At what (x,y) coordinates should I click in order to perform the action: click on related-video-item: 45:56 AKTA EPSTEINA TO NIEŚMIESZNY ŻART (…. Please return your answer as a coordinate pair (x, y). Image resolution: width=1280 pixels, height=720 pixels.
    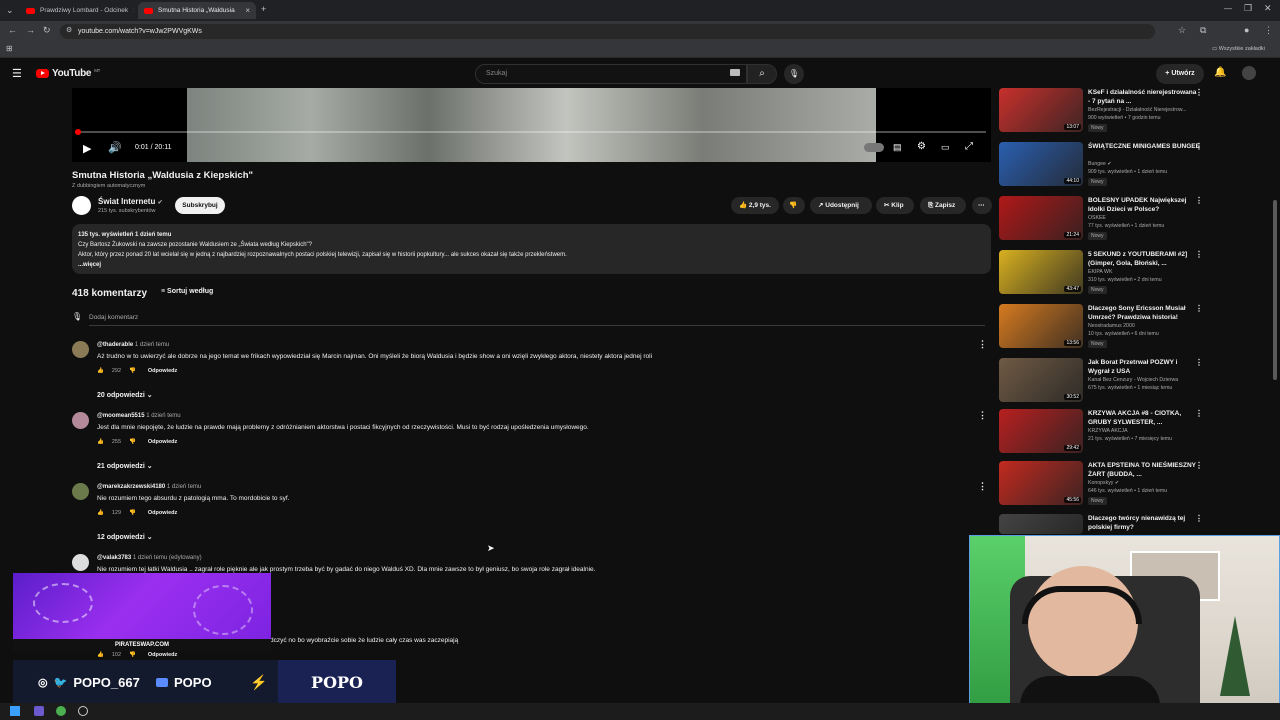
    Looking at the image, I should click on (1136, 487).